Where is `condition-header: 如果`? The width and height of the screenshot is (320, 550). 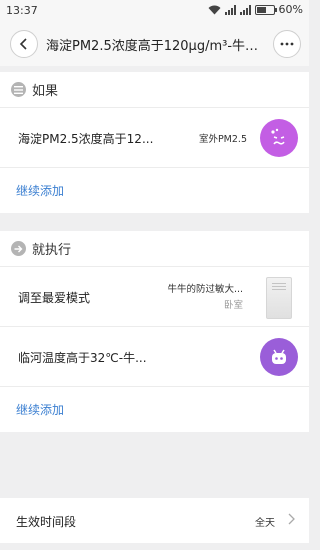 condition-header: 如果 is located at coordinates (154, 90).